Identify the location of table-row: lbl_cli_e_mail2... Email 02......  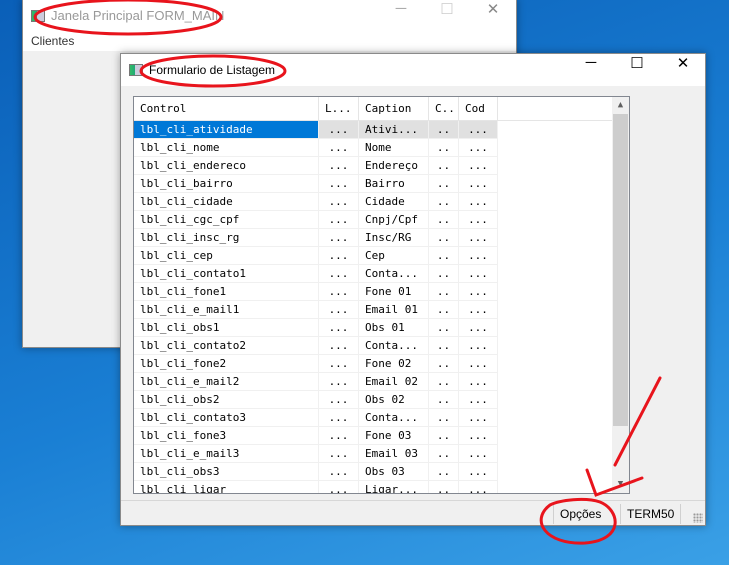
(381, 382).